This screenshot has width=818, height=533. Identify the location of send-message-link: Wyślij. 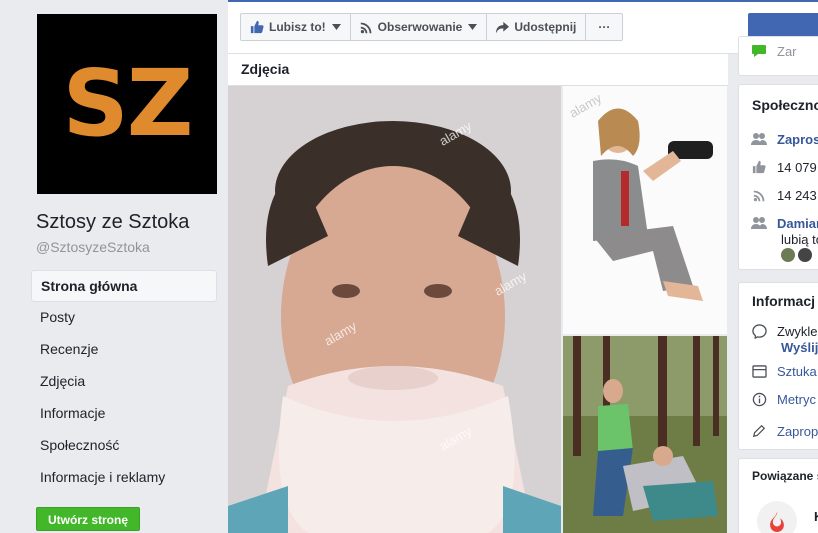
(799, 347).